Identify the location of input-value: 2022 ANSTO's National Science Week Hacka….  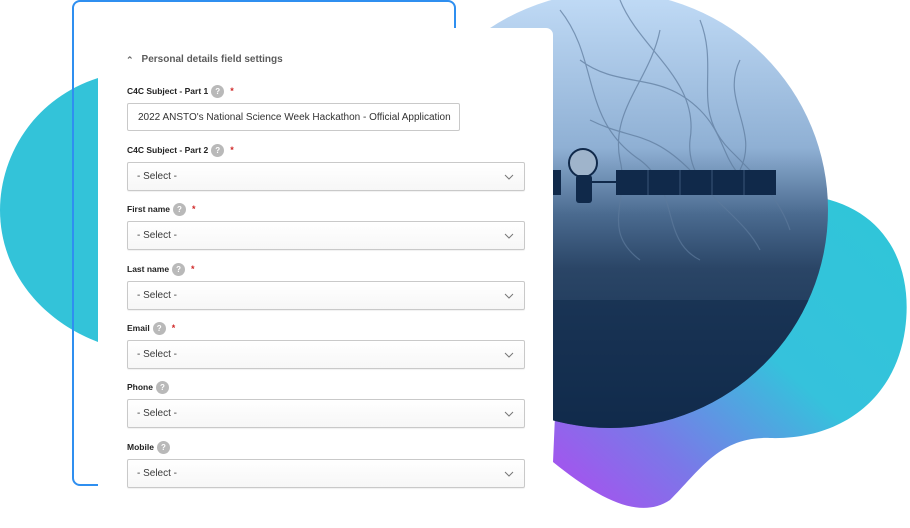
(294, 117).